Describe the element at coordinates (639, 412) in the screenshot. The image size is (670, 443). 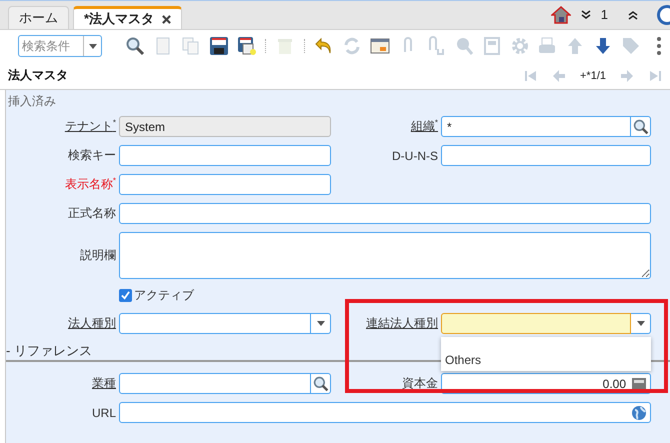
I see `globe-icon` at that location.